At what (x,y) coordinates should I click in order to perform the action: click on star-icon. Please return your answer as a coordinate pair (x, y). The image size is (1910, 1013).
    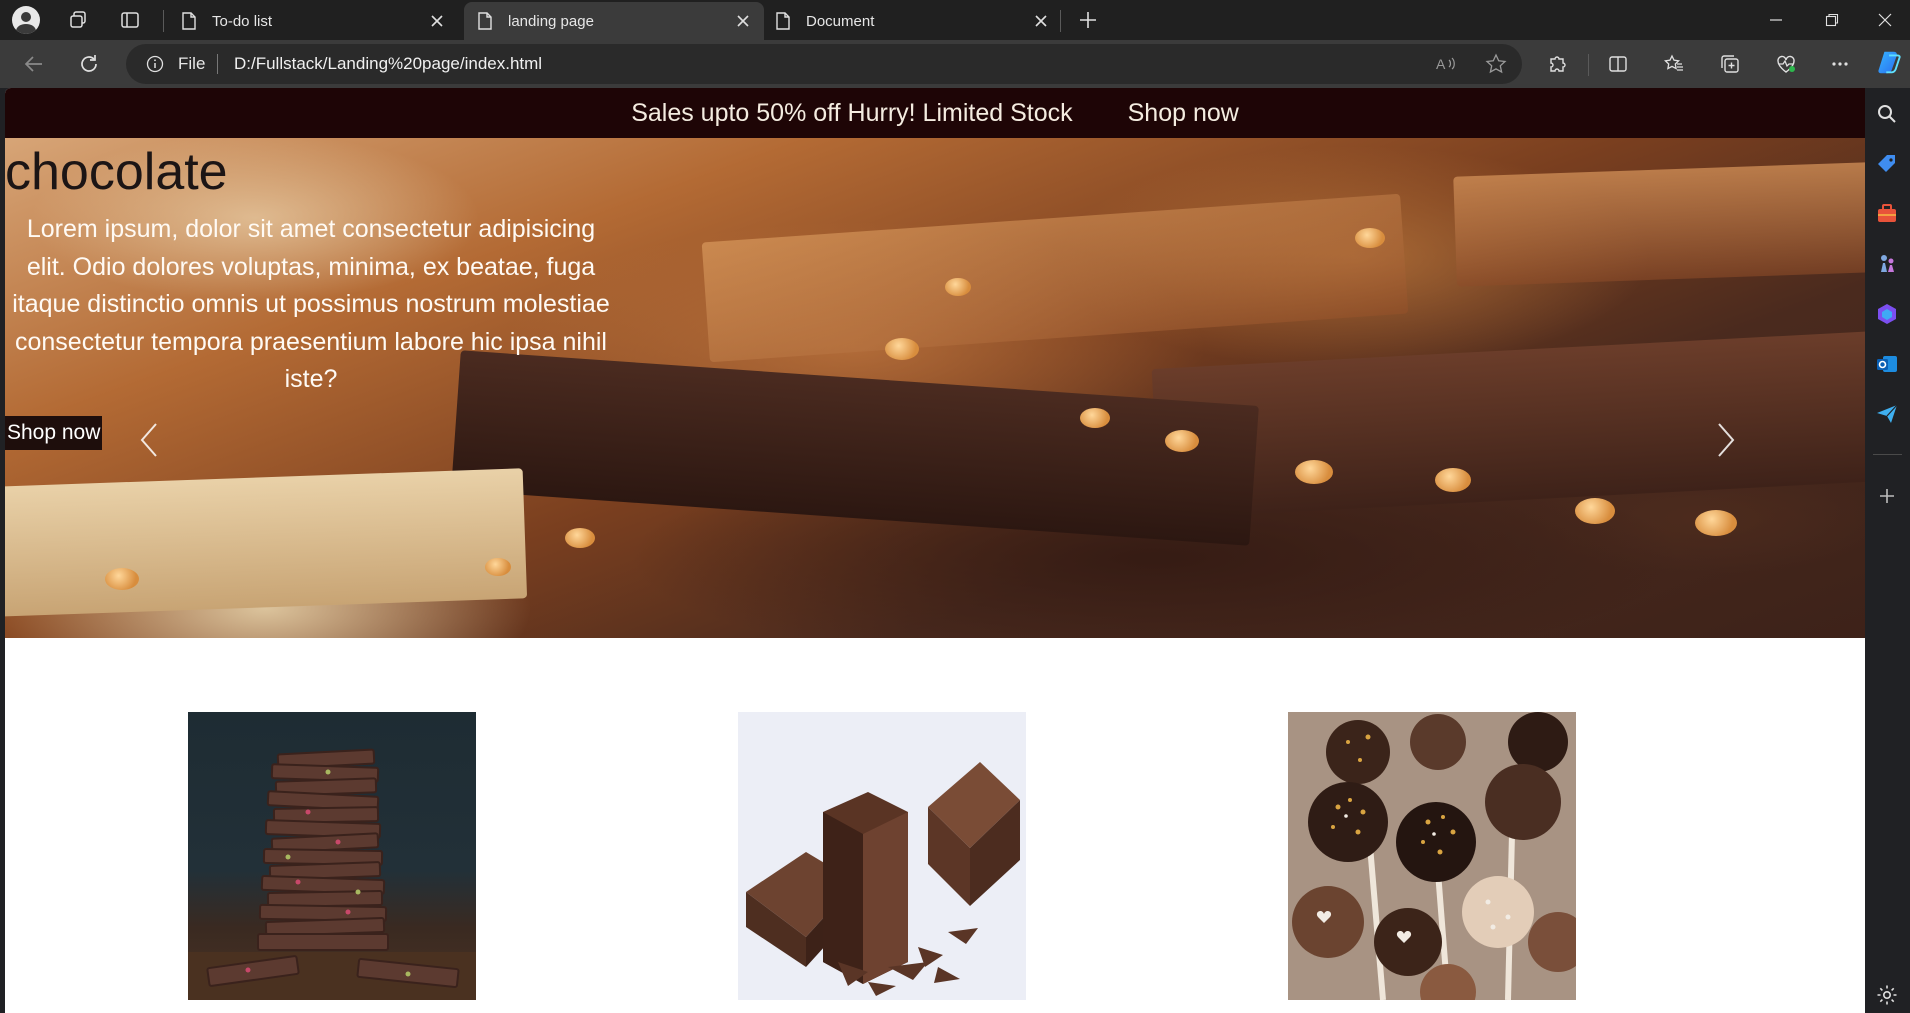
    Looking at the image, I should click on (1496, 64).